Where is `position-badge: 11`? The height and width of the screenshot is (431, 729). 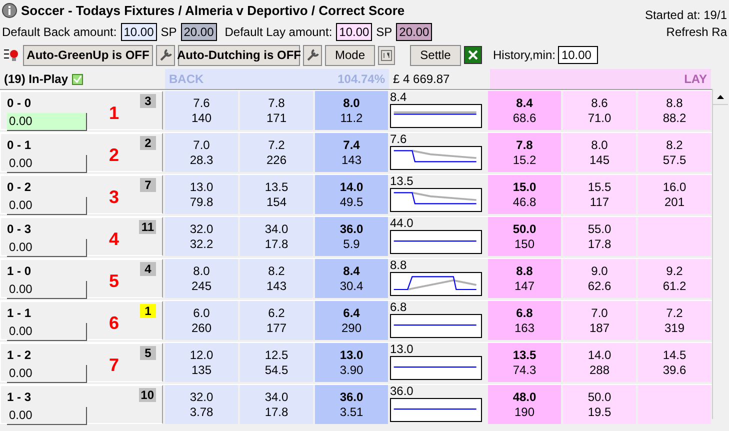 position-badge: 11 is located at coordinates (147, 227).